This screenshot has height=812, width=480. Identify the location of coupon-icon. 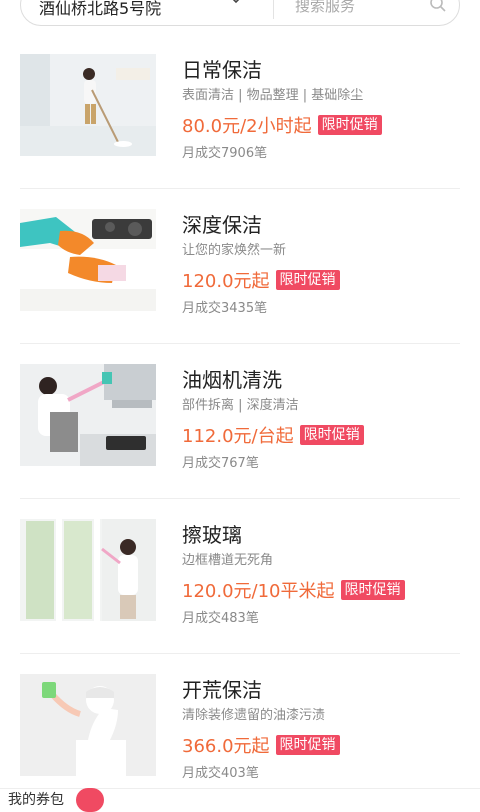
(90, 800).